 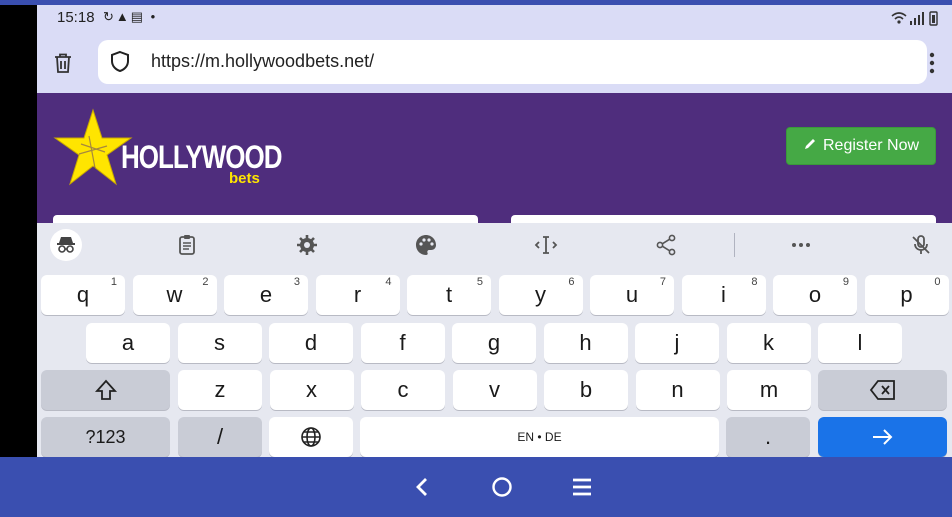 I want to click on key-label: y, so click(x=540, y=294).